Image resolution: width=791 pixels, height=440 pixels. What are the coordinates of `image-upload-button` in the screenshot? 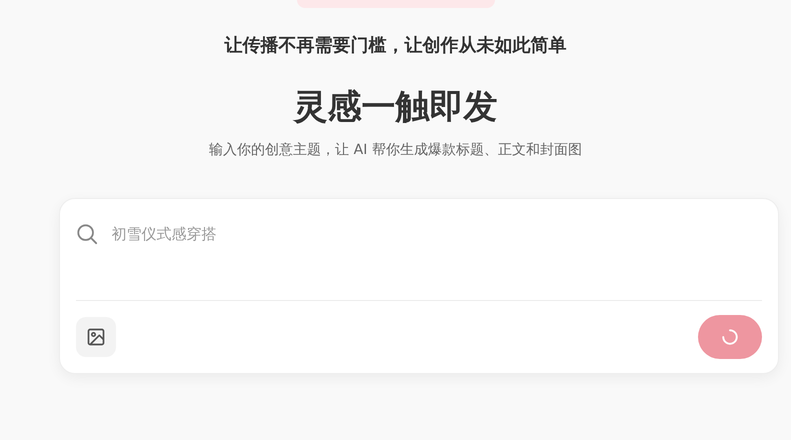 It's located at (96, 337).